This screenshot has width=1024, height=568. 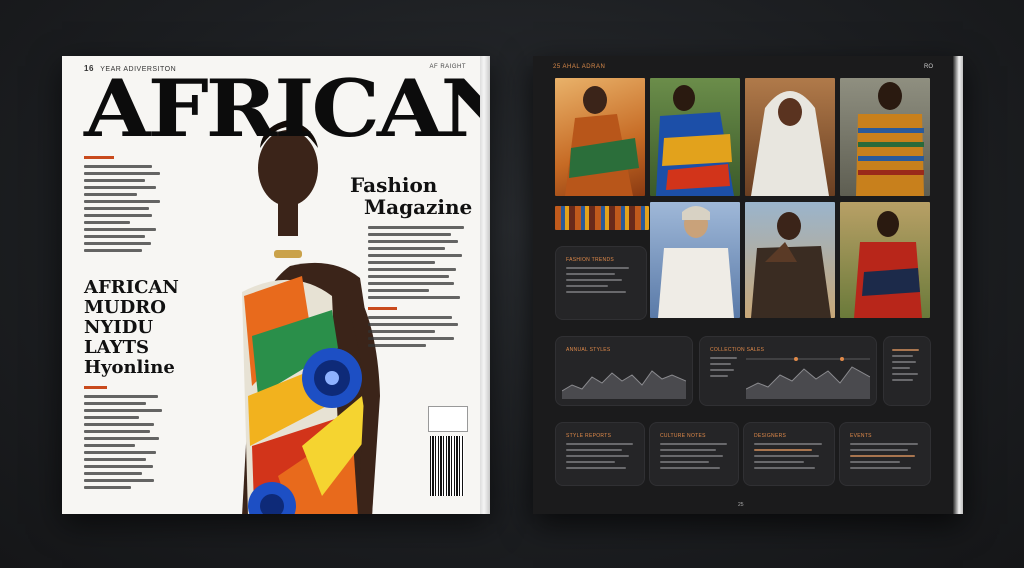 What do you see at coordinates (683, 436) in the screenshot?
I see `panel-title-5: CULTURE NOTES` at bounding box center [683, 436].